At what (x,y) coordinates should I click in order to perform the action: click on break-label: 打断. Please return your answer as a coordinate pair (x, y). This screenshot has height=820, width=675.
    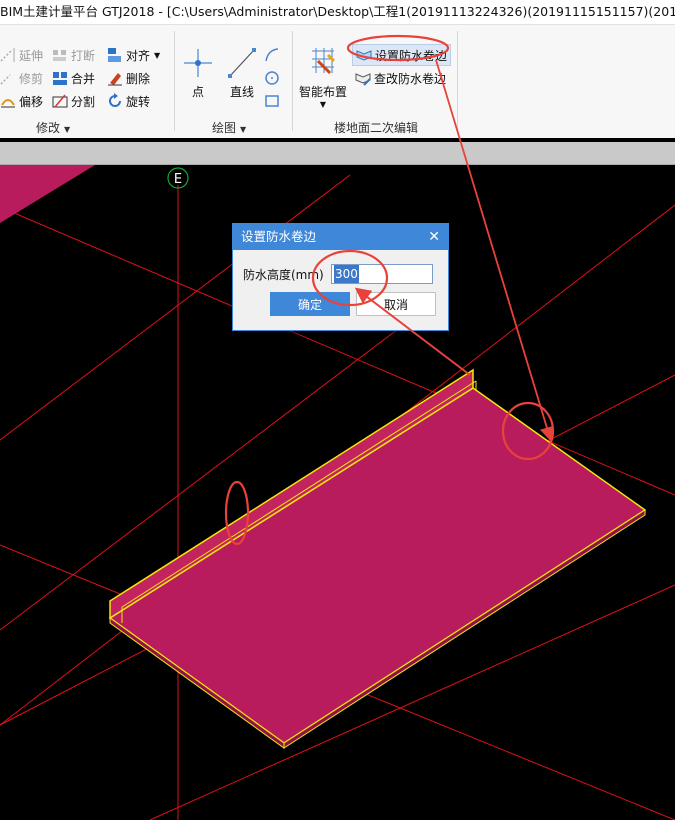
    Looking at the image, I should click on (83, 55).